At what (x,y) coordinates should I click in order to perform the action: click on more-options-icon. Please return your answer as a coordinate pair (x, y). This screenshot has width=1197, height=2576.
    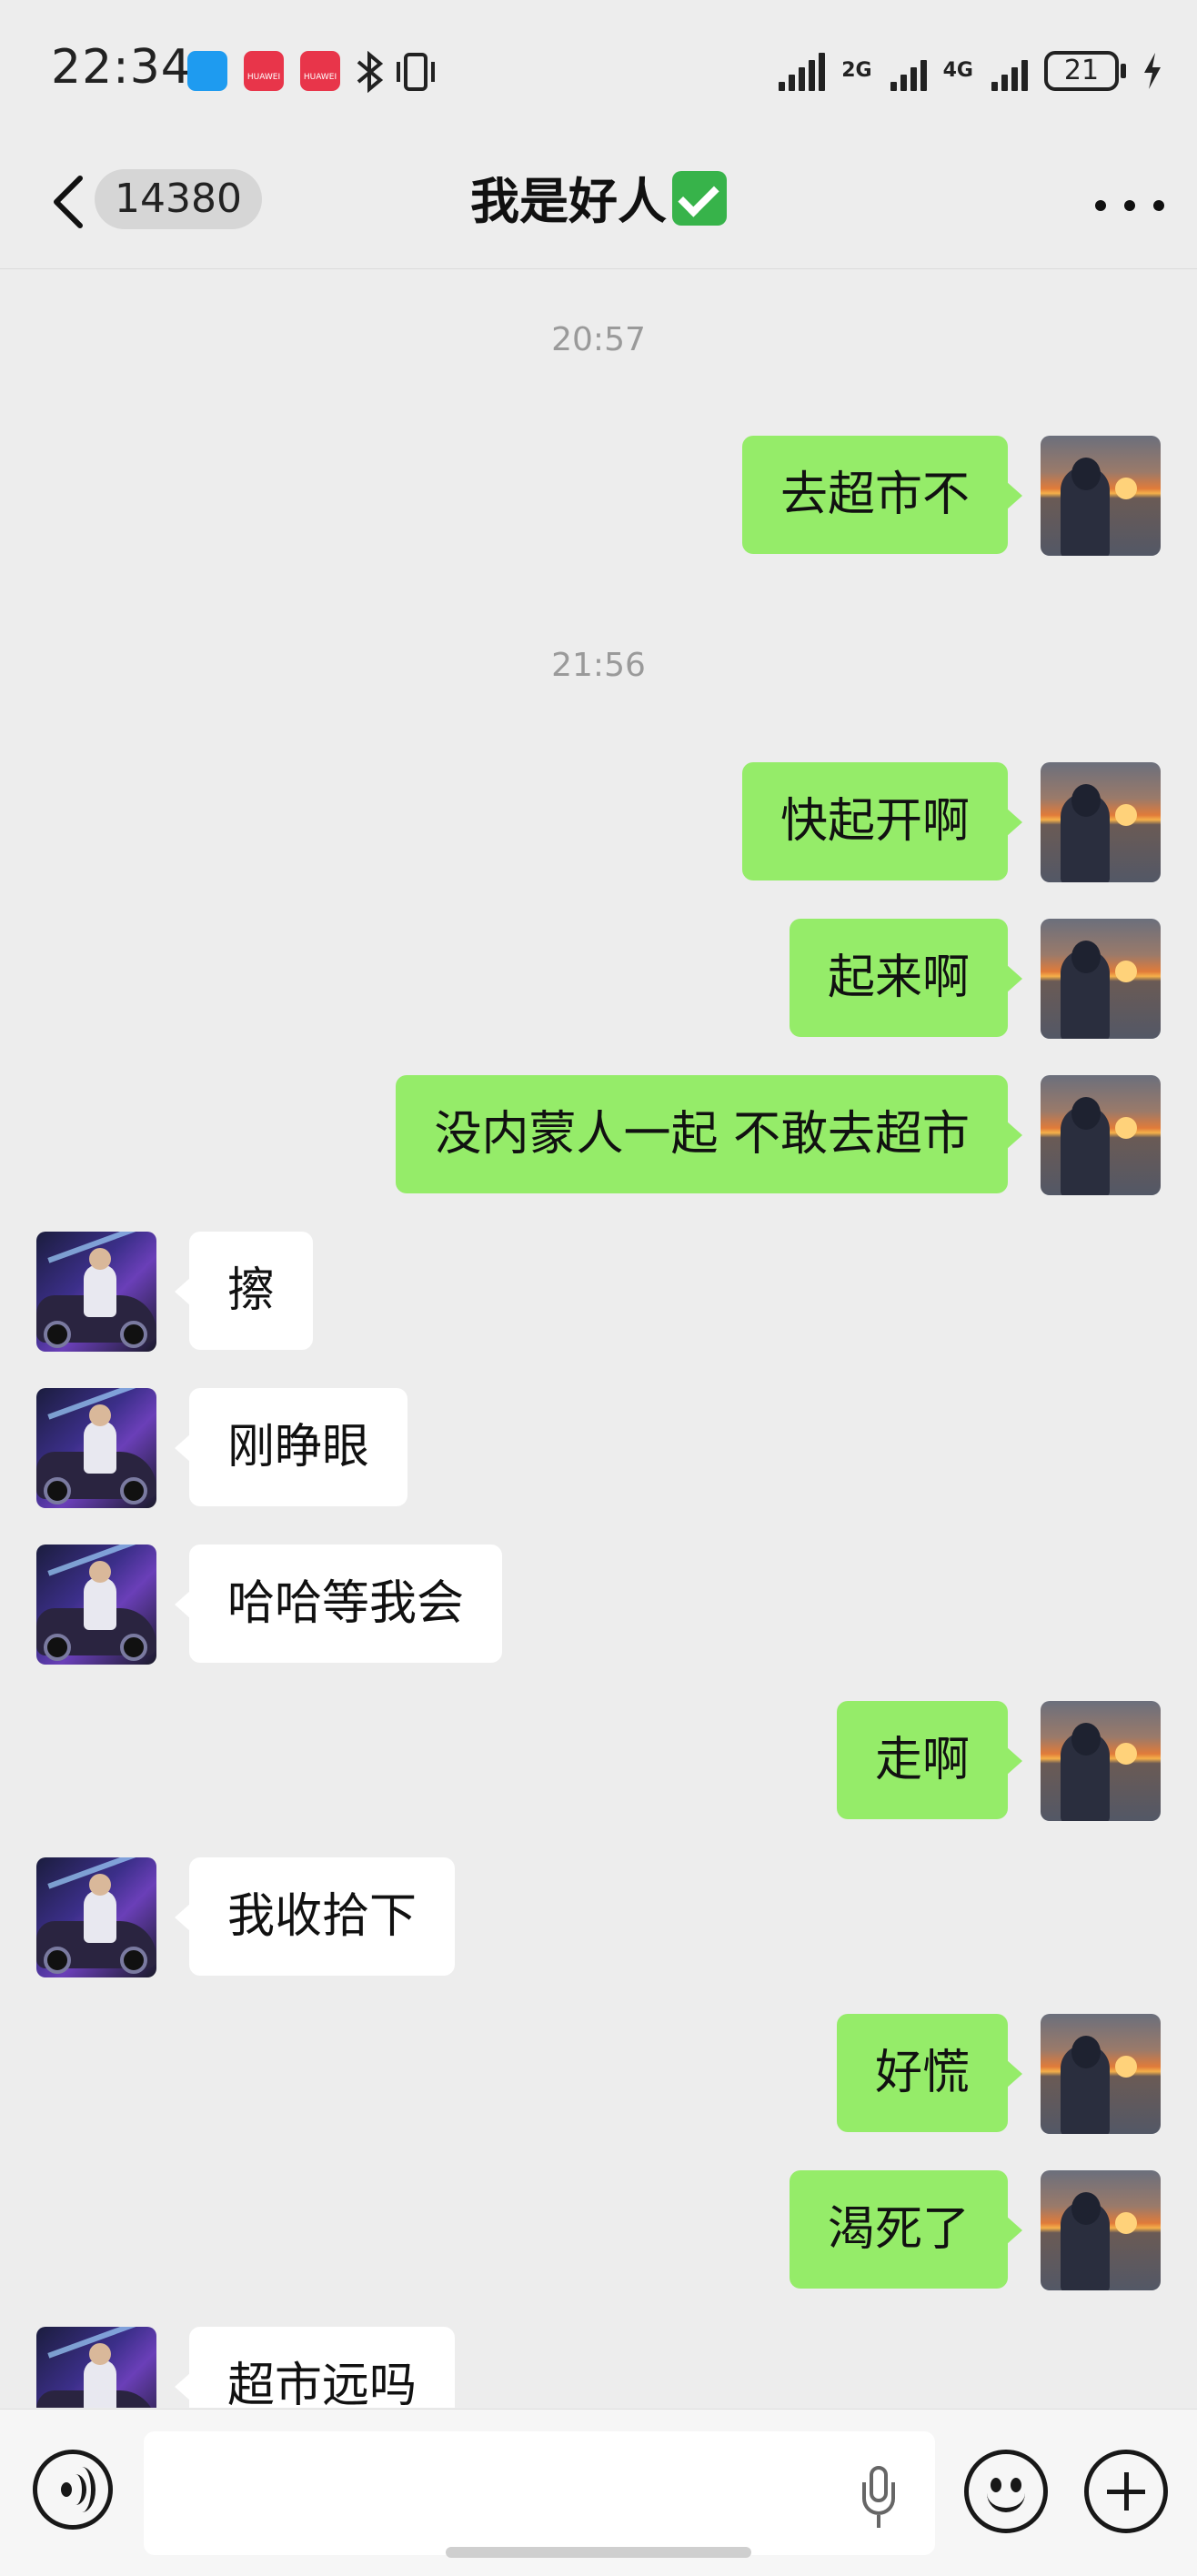
    Looking at the image, I should click on (1129, 205).